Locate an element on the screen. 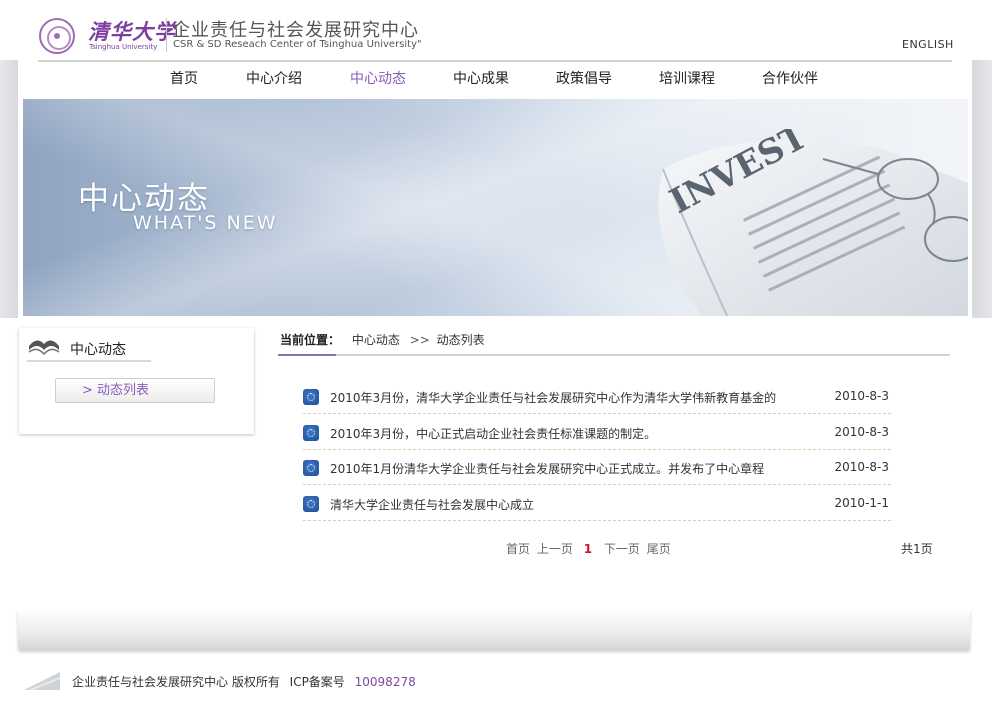 This screenshot has width=992, height=718. breadcrumb: 当前位置： 中心动态 >> 动态列表 is located at coordinates (382, 339).